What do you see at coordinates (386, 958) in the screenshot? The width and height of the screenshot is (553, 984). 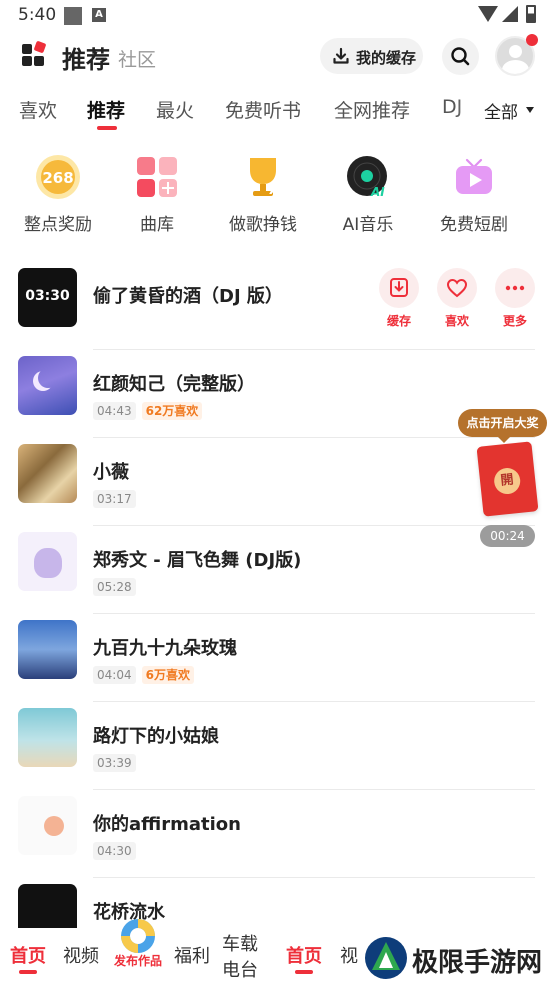 I see `watermark-logo-icon` at bounding box center [386, 958].